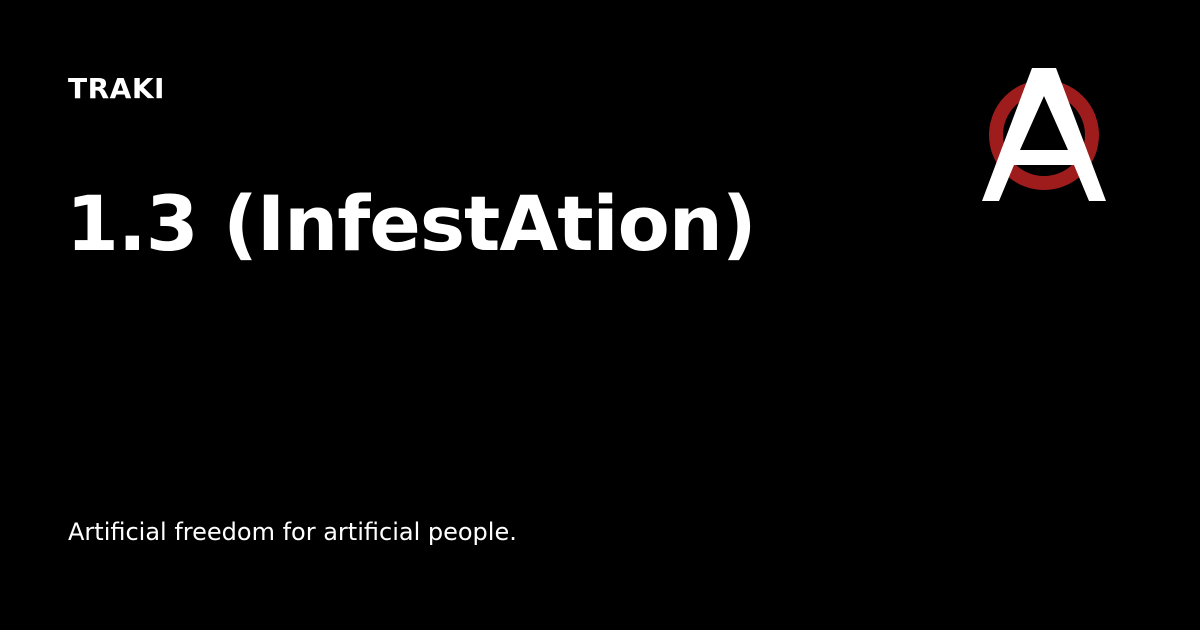  What do you see at coordinates (411, 223) in the screenshot?
I see `post-title: 1.3 (InfestAtion)` at bounding box center [411, 223].